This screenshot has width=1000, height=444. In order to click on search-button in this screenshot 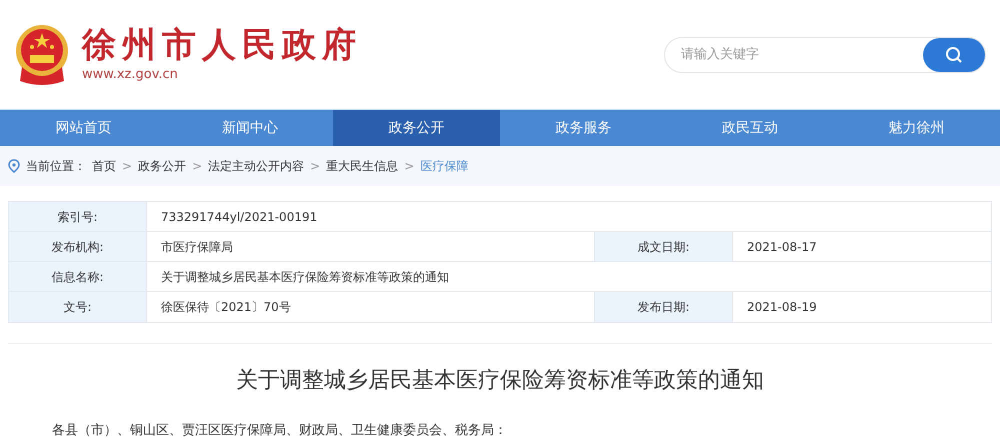, I will do `click(954, 55)`.